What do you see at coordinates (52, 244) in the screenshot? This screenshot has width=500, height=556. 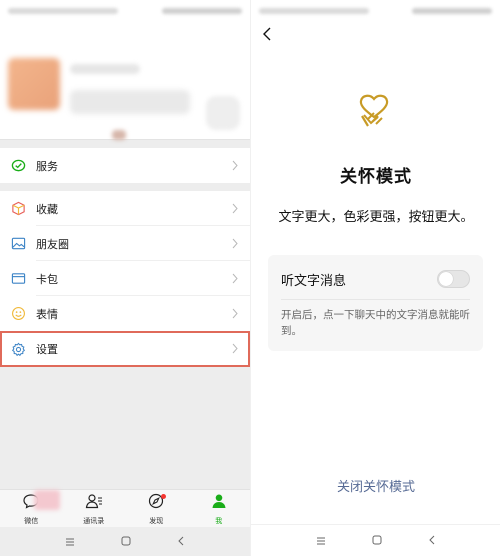 I see `menu-item-label: 朋友圈` at bounding box center [52, 244].